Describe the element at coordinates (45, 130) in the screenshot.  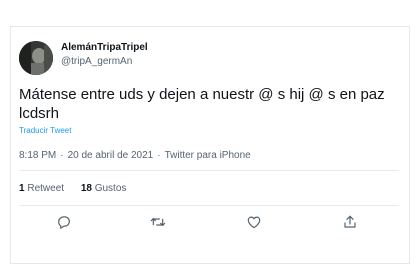
I see `translate-tweet-link: Traducir Tweet` at that location.